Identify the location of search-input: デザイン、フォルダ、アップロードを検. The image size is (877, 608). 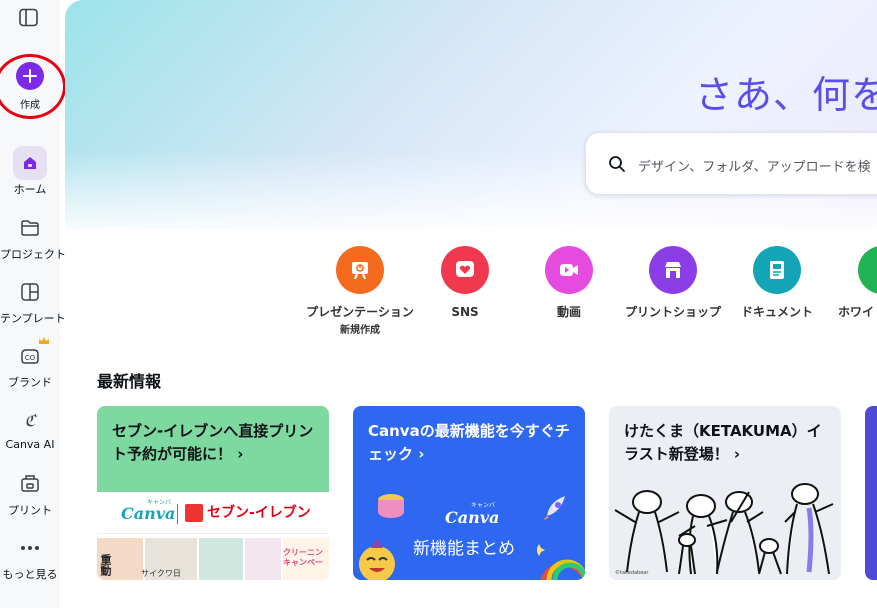
(731, 163).